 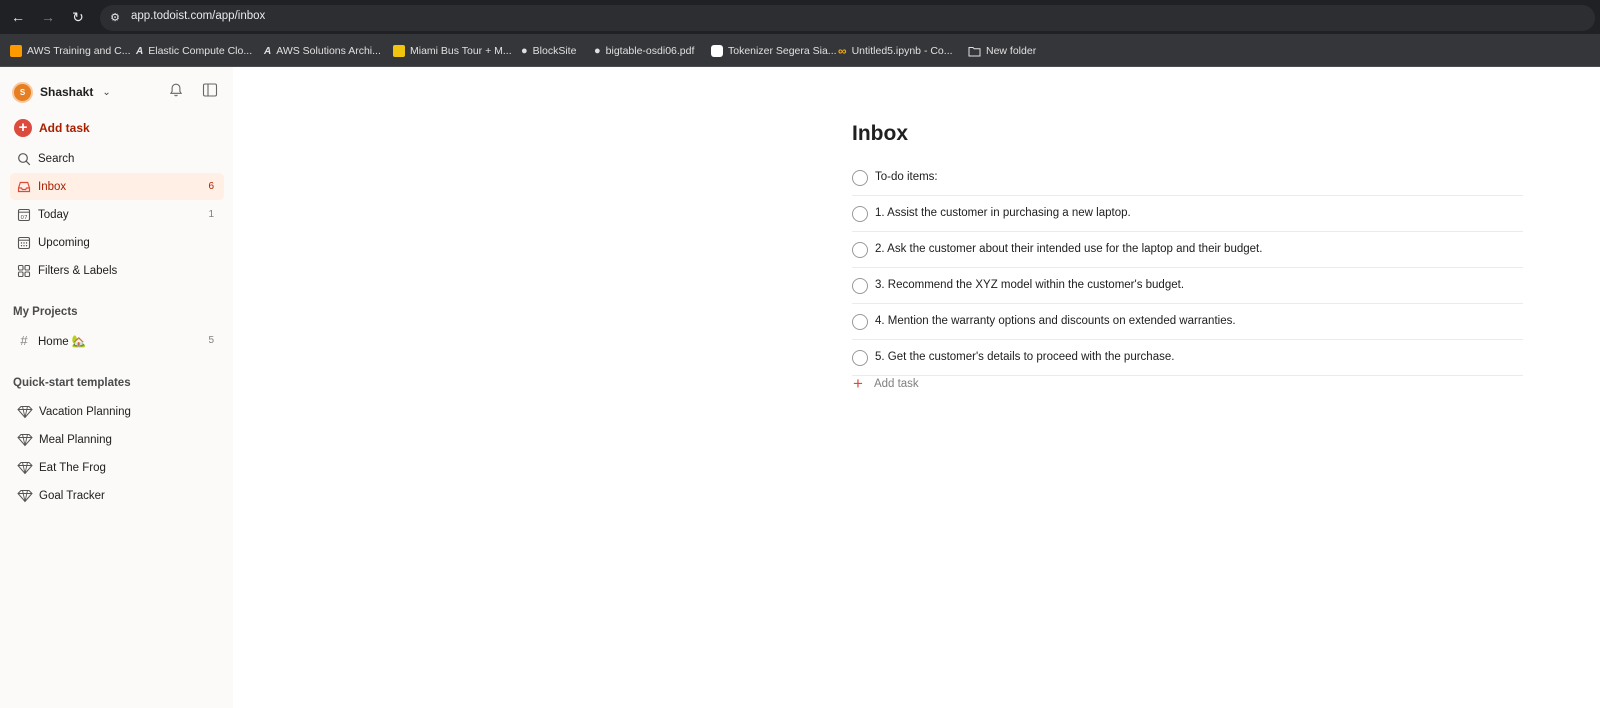 What do you see at coordinates (117, 242) in the screenshot?
I see `sidebar-item-upcoming: Upcoming` at bounding box center [117, 242].